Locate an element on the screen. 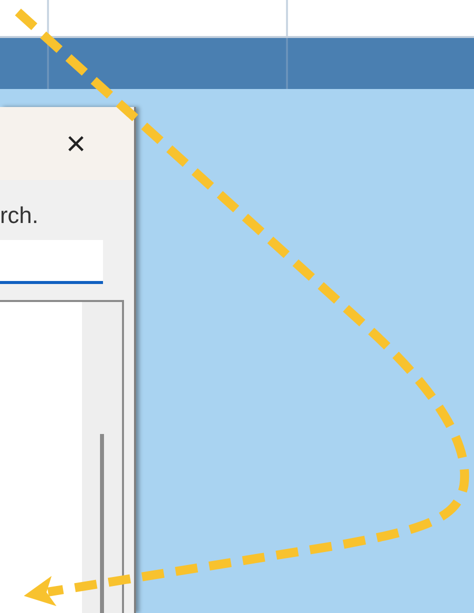  instruction-text: rch. is located at coordinates (20, 216).